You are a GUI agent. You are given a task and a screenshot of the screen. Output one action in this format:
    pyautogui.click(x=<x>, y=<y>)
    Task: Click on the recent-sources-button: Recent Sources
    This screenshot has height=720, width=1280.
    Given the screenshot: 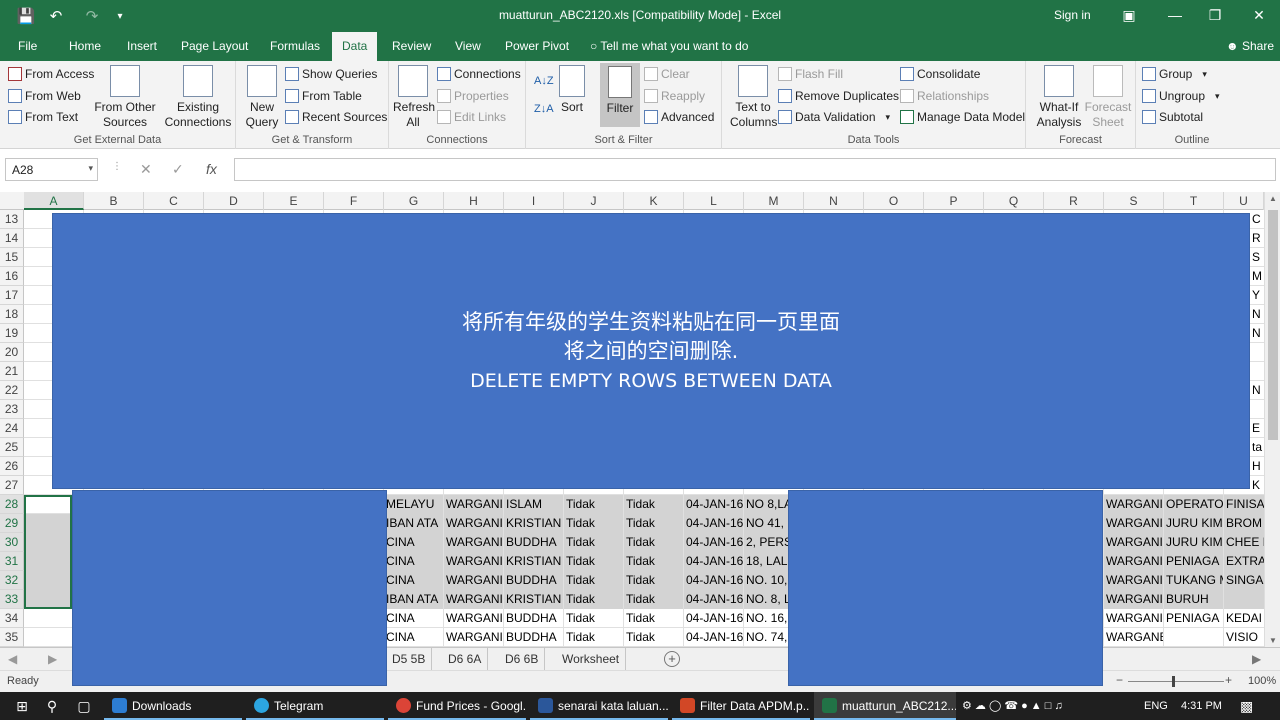 What is the action you would take?
    pyautogui.click(x=336, y=117)
    